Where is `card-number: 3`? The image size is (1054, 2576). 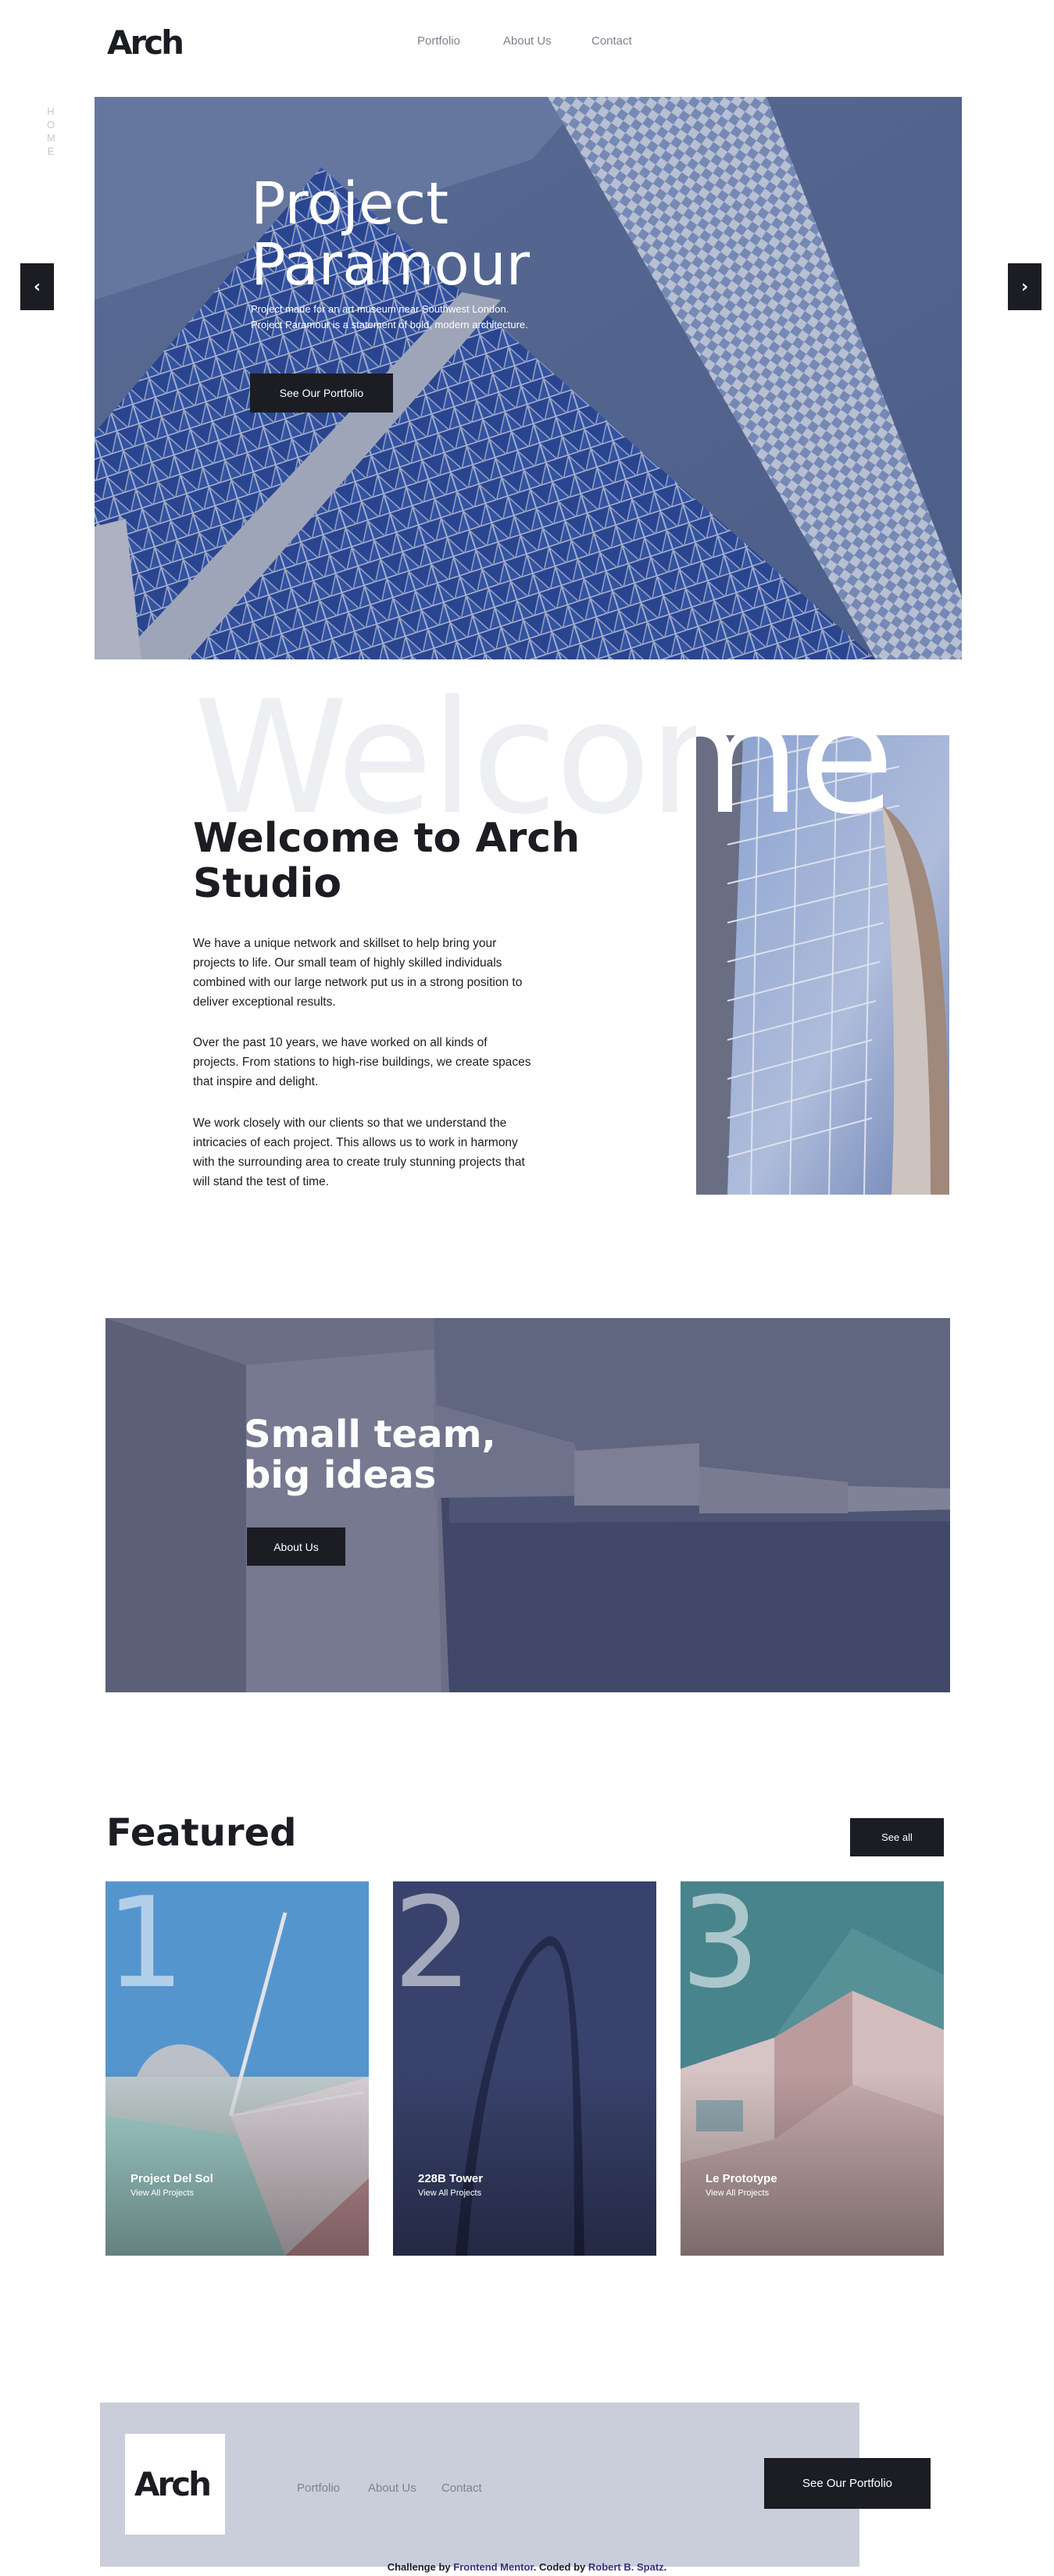 card-number: 3 is located at coordinates (720, 1949).